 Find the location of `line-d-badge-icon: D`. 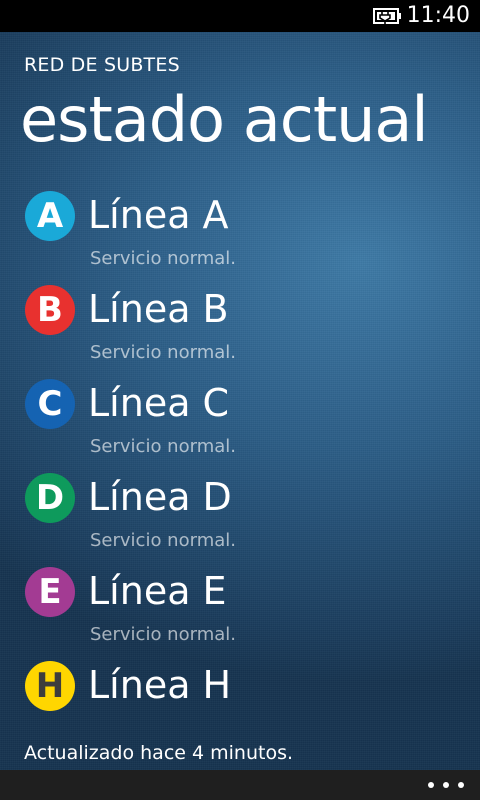

line-d-badge-icon: D is located at coordinates (50, 498).